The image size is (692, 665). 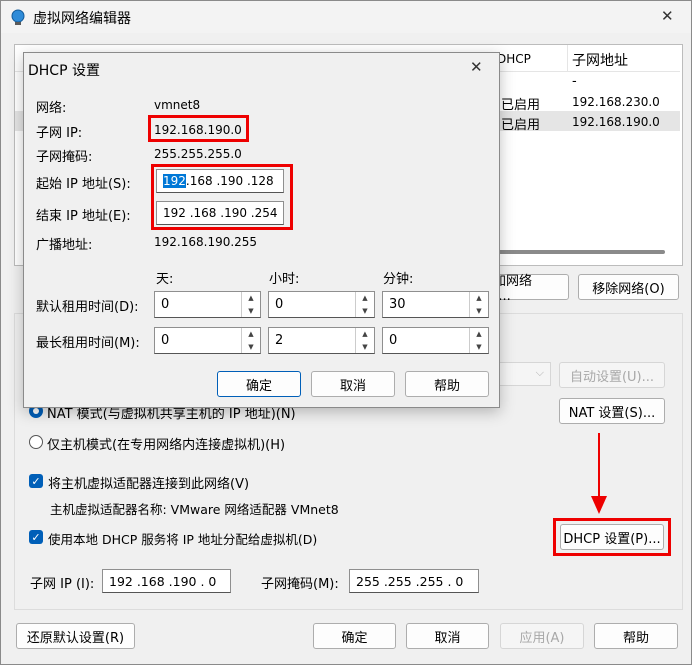 I want to click on default-lease-days-spinner: 0 ▲ ▼, so click(x=207, y=304).